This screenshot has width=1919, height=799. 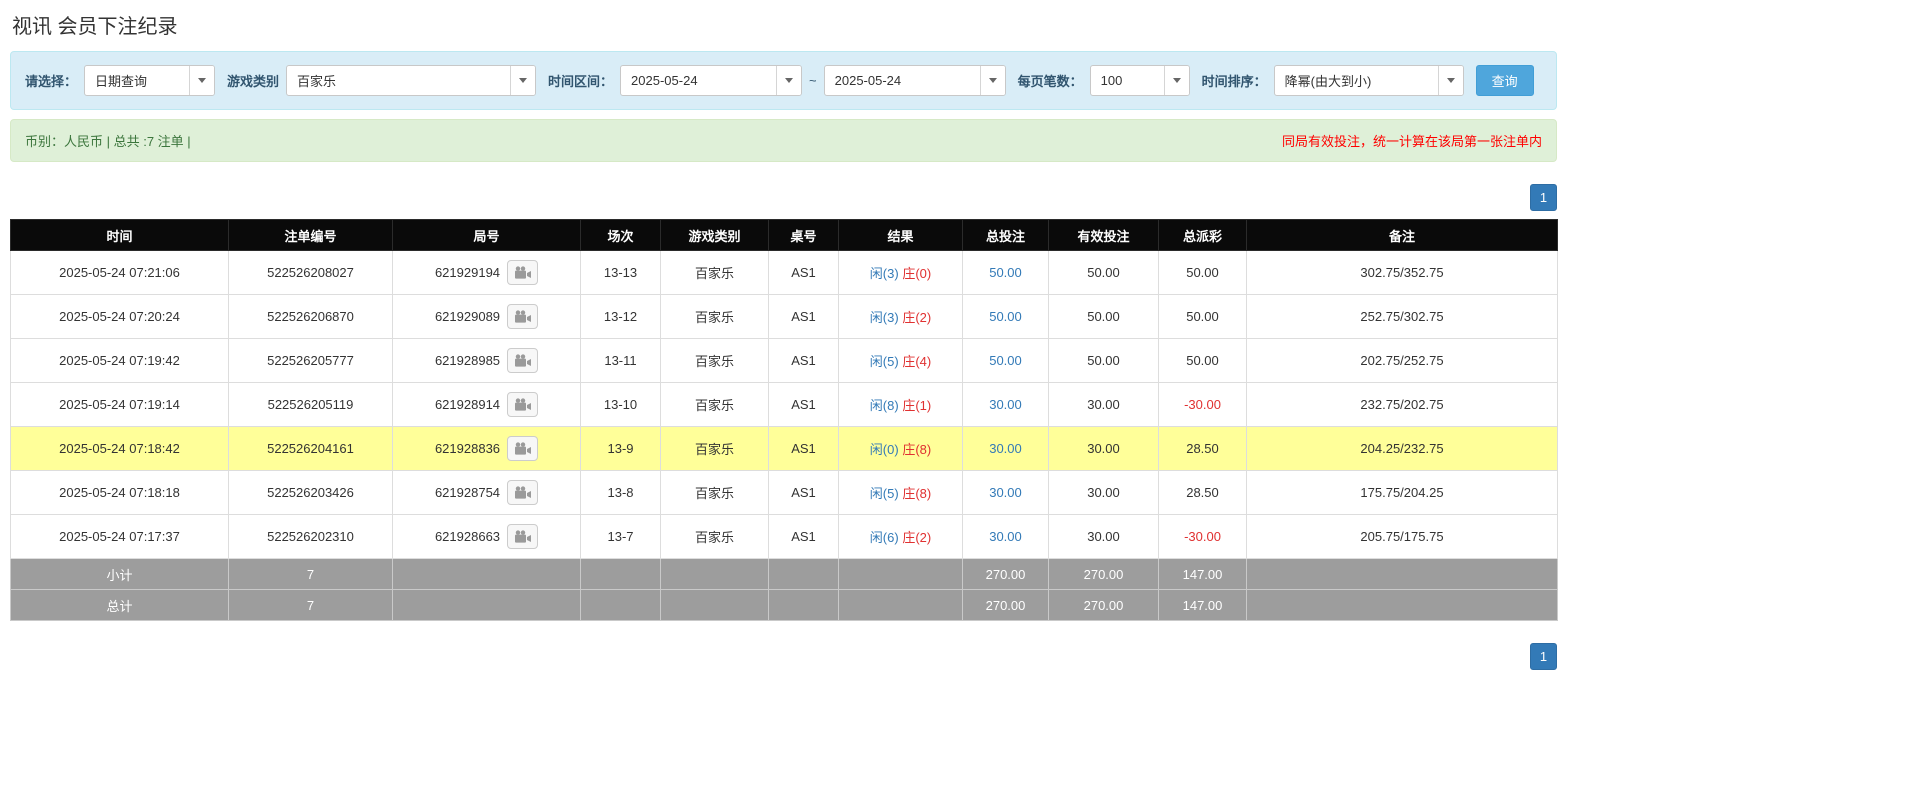 What do you see at coordinates (900, 316) in the screenshot?
I see `cell-result: 闲(3) 庄(2)` at bounding box center [900, 316].